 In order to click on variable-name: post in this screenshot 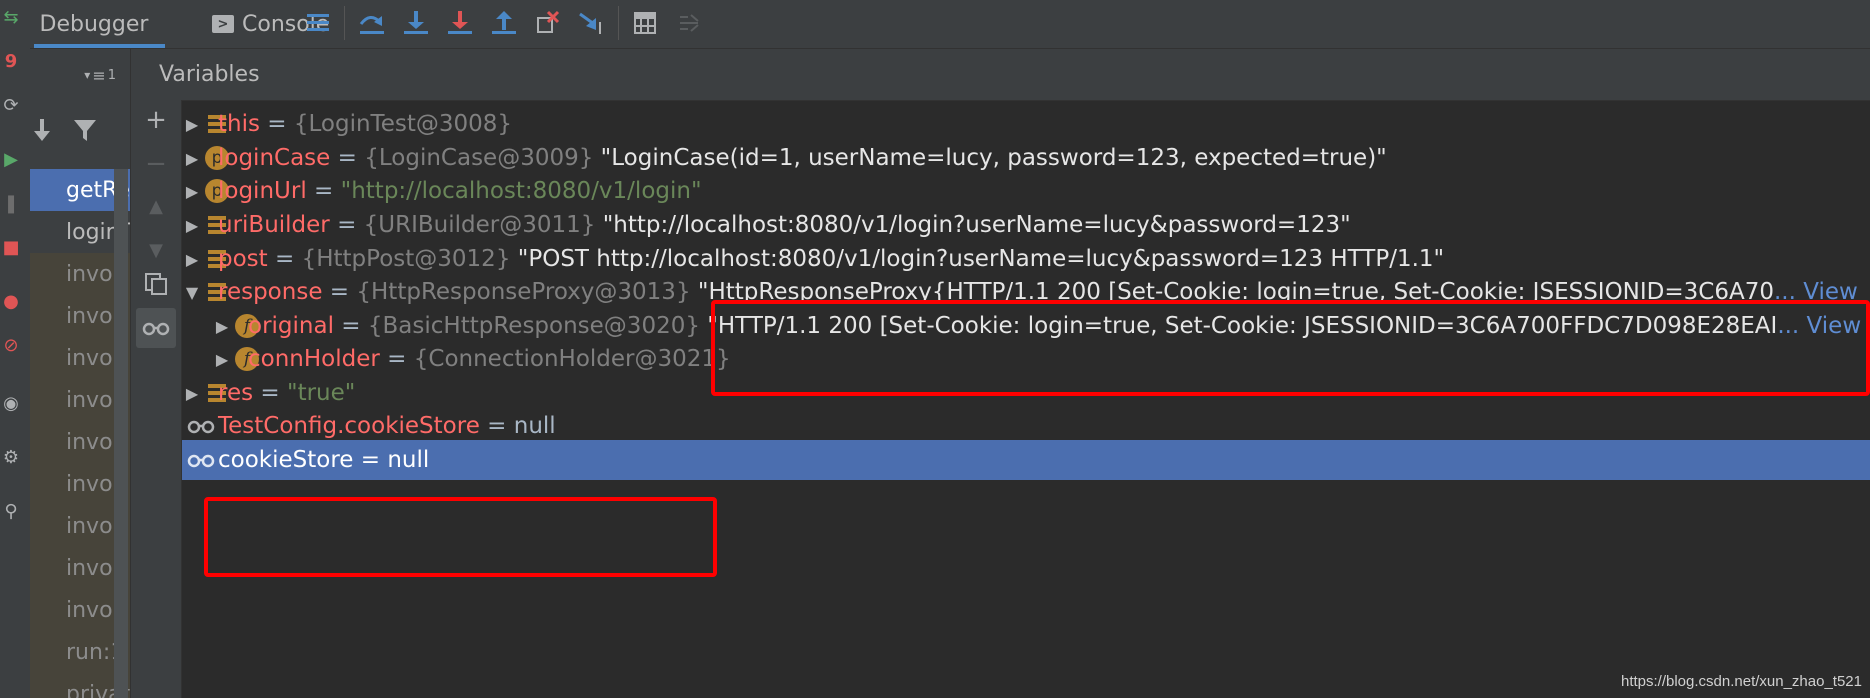, I will do `click(243, 259)`.